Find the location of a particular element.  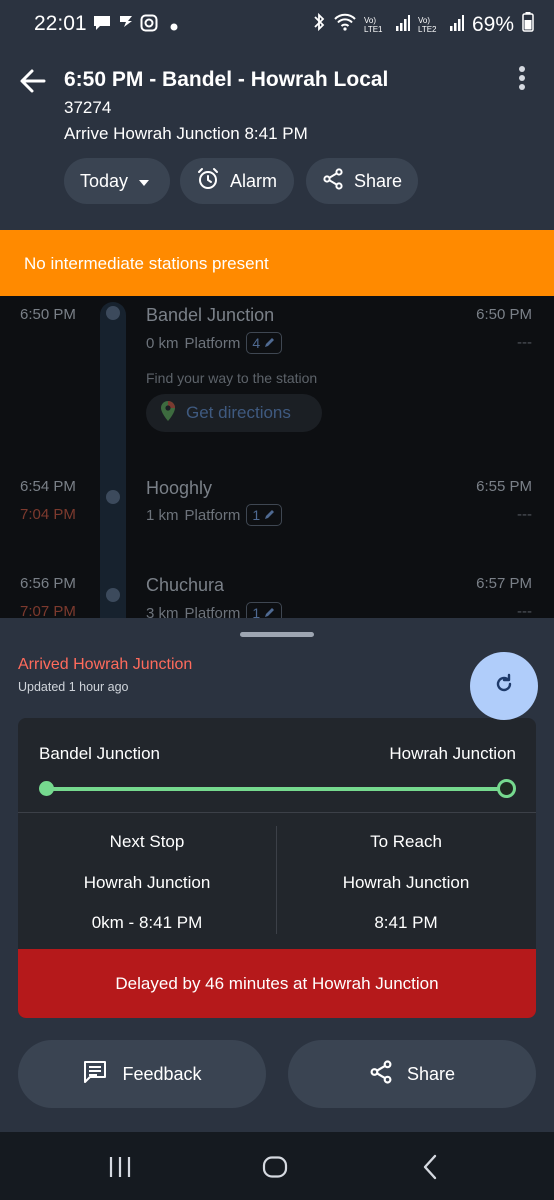

status-bar: 22:01 Vo) LTE1 Vo) LTE2 69% is located at coordinates (277, 23).